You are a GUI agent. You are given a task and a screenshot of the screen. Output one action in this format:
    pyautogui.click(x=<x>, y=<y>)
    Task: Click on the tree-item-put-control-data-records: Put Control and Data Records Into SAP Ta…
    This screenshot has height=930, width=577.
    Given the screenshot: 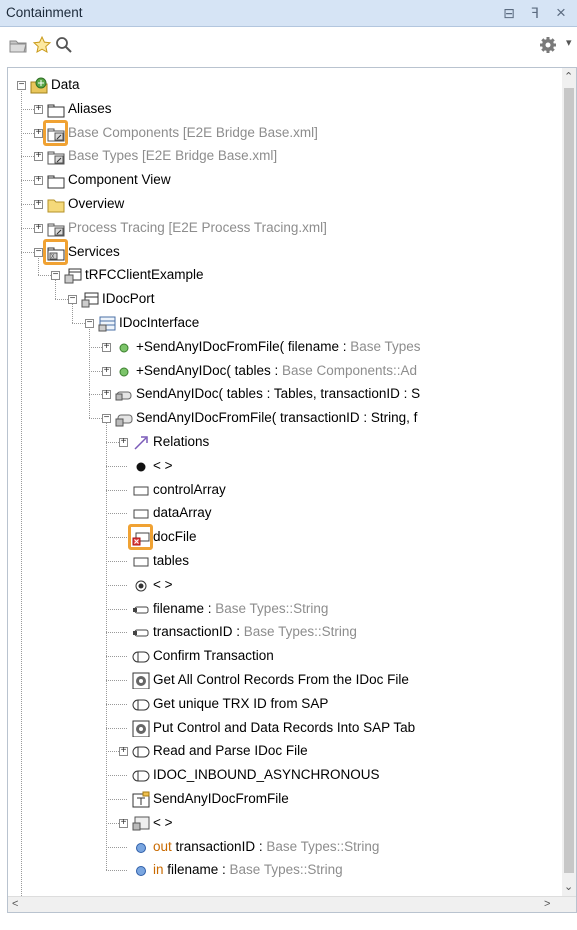 What is the action you would take?
    pyautogui.click(x=286, y=728)
    